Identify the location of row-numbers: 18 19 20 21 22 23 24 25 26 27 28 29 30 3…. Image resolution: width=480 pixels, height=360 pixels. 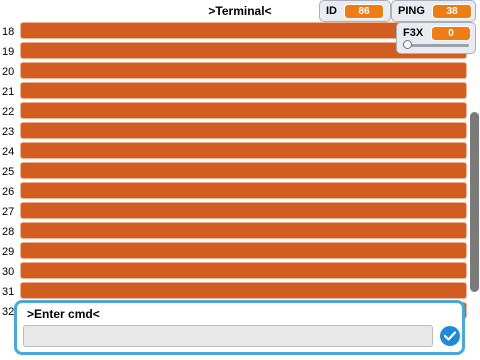
(9, 172).